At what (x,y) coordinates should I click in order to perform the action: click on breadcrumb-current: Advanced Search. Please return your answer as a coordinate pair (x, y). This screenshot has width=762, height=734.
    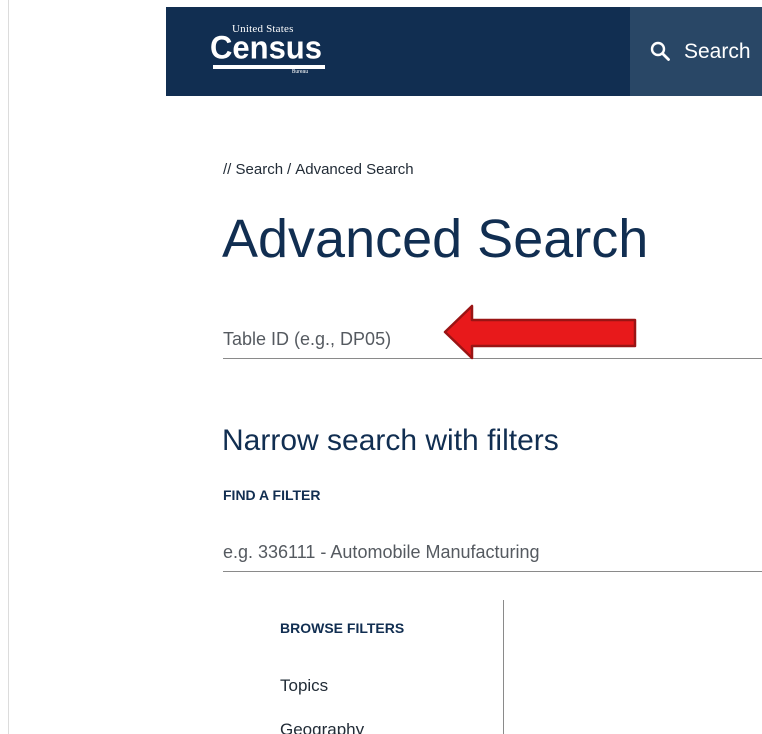
    Looking at the image, I should click on (354, 169).